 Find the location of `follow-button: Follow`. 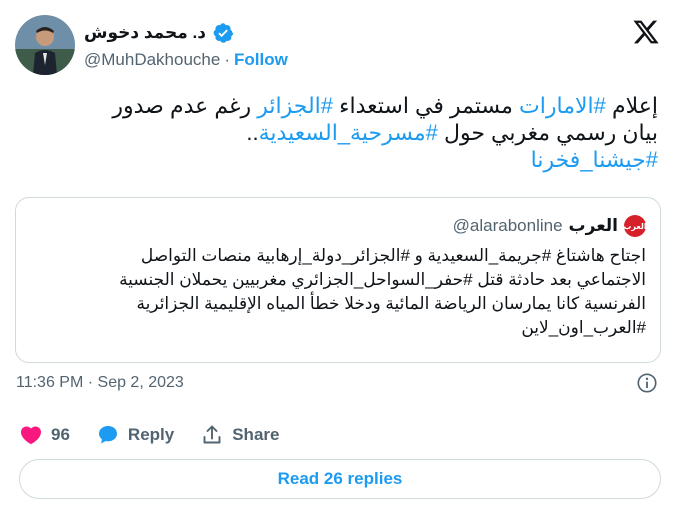

follow-button: Follow is located at coordinates (261, 60).